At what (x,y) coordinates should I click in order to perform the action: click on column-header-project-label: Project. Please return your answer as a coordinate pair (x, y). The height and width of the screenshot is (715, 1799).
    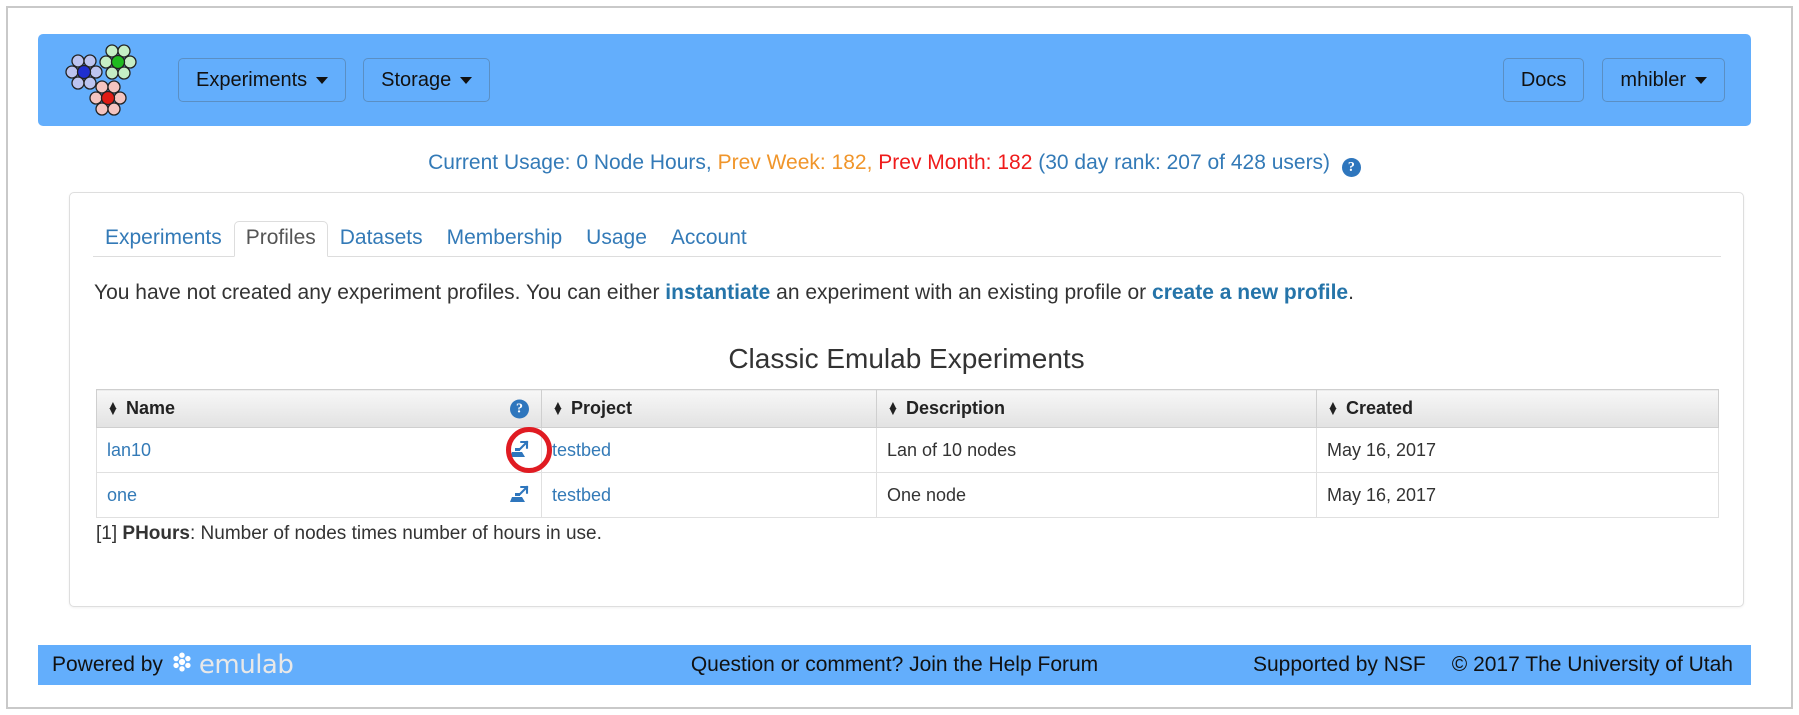
    Looking at the image, I should click on (602, 408).